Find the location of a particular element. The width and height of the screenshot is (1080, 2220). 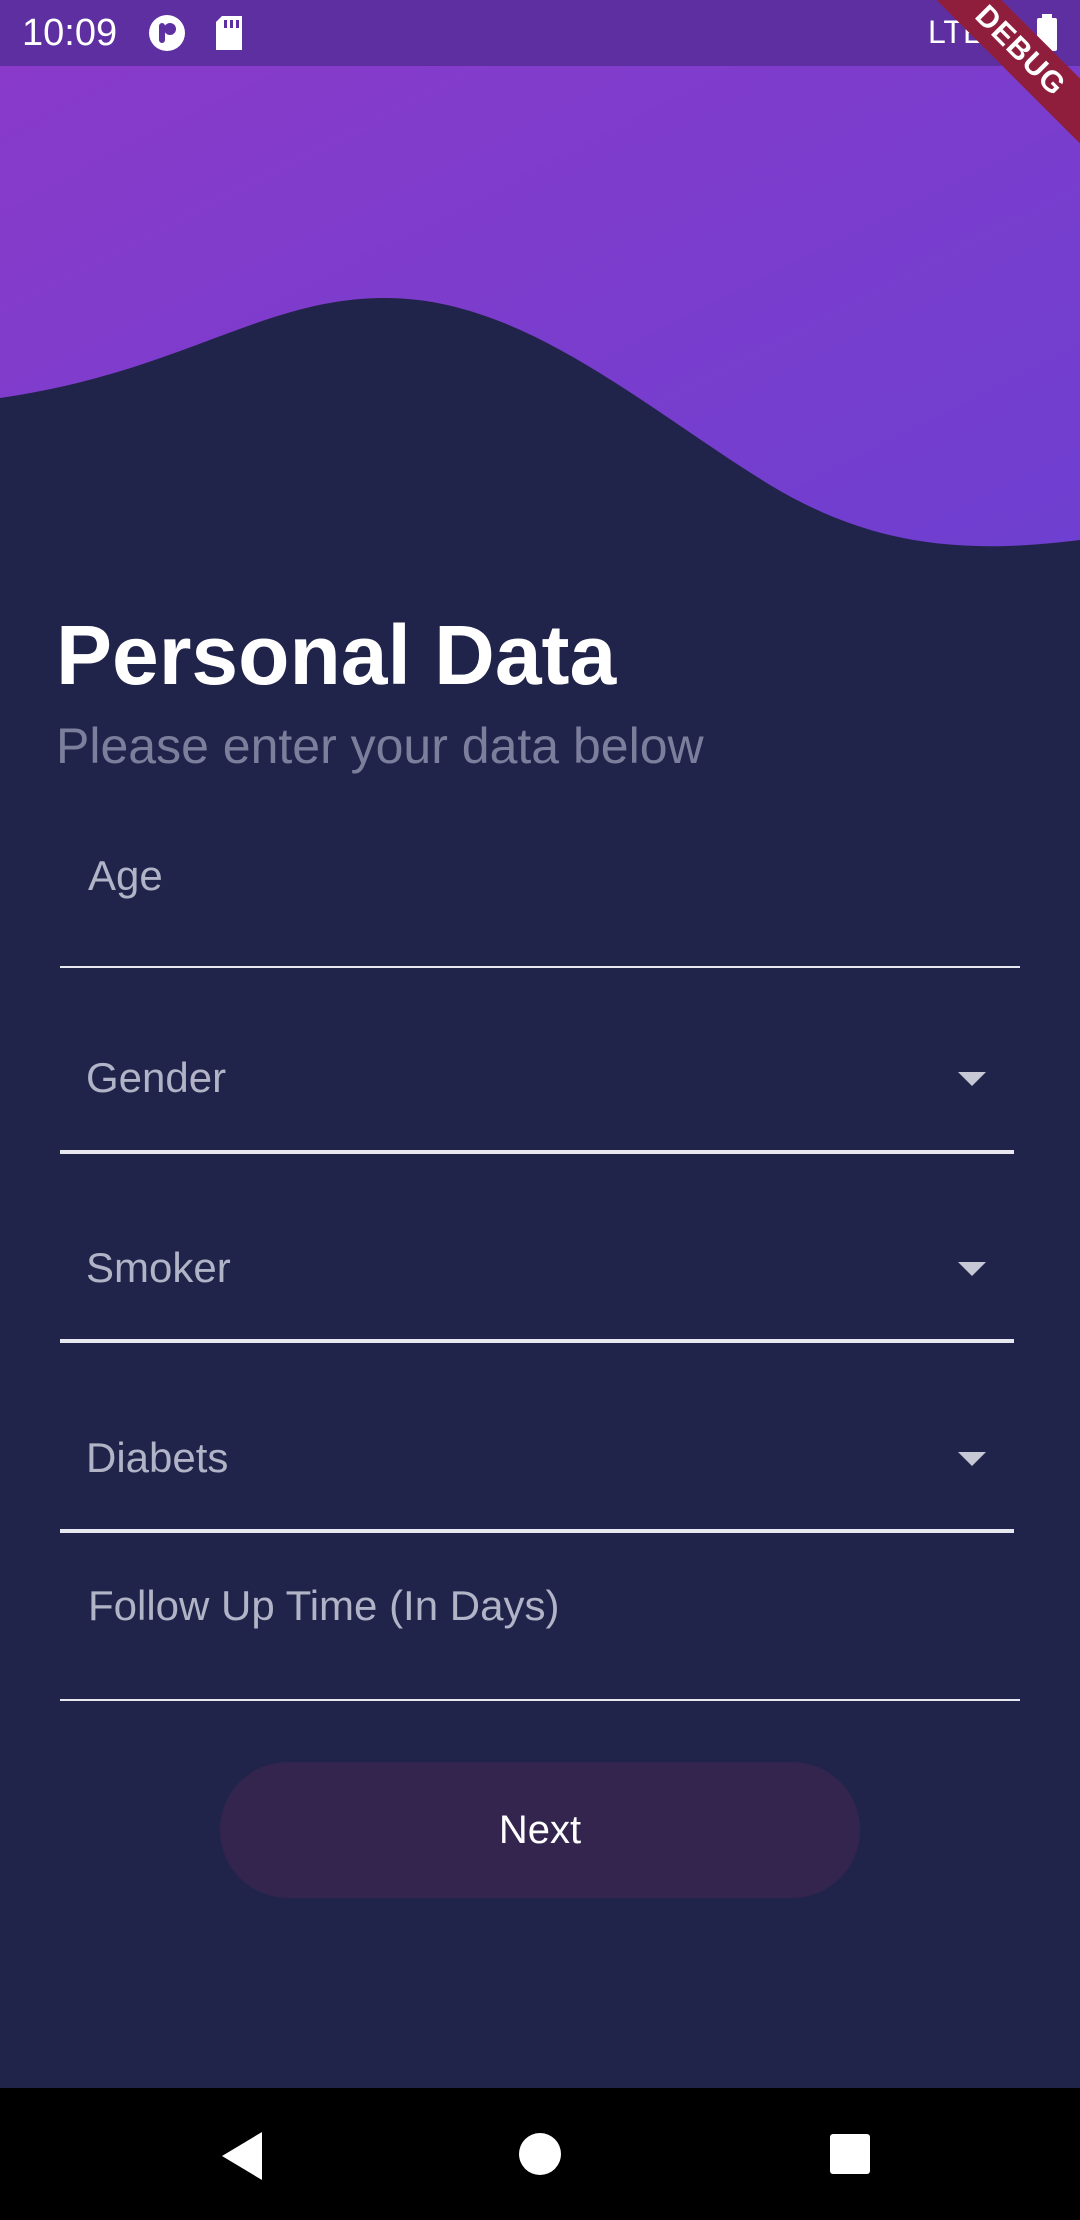

back-nav-icon is located at coordinates (240, 2154).